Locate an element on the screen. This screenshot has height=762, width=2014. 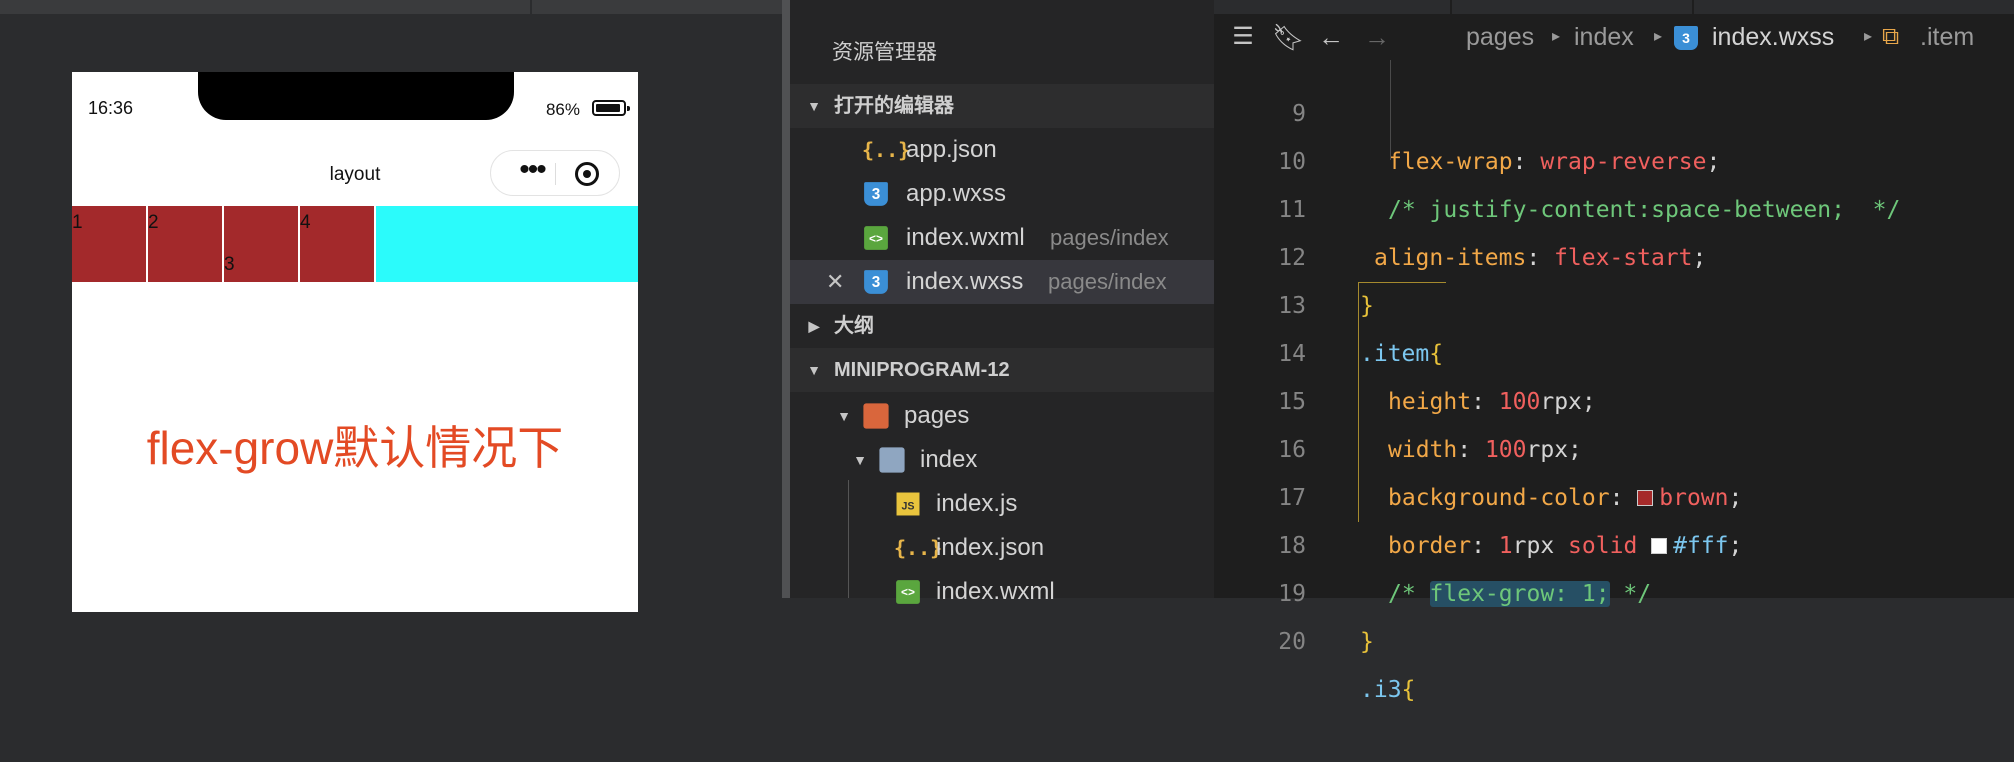
status-time: 16:36 is located at coordinates (111, 108).